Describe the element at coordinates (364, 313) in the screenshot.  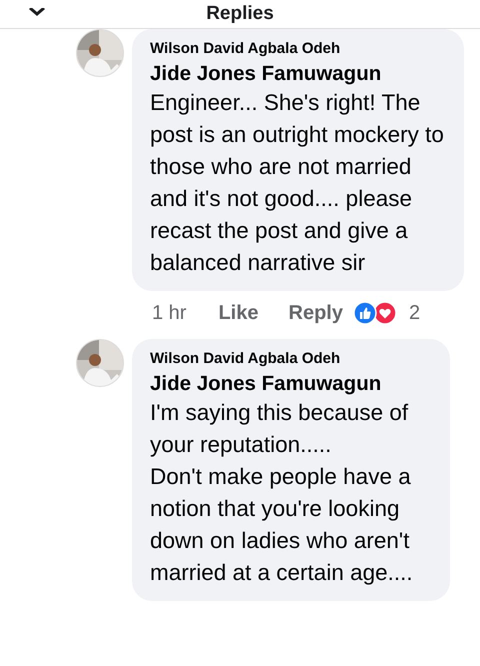
I see `thumbs-up-icon` at that location.